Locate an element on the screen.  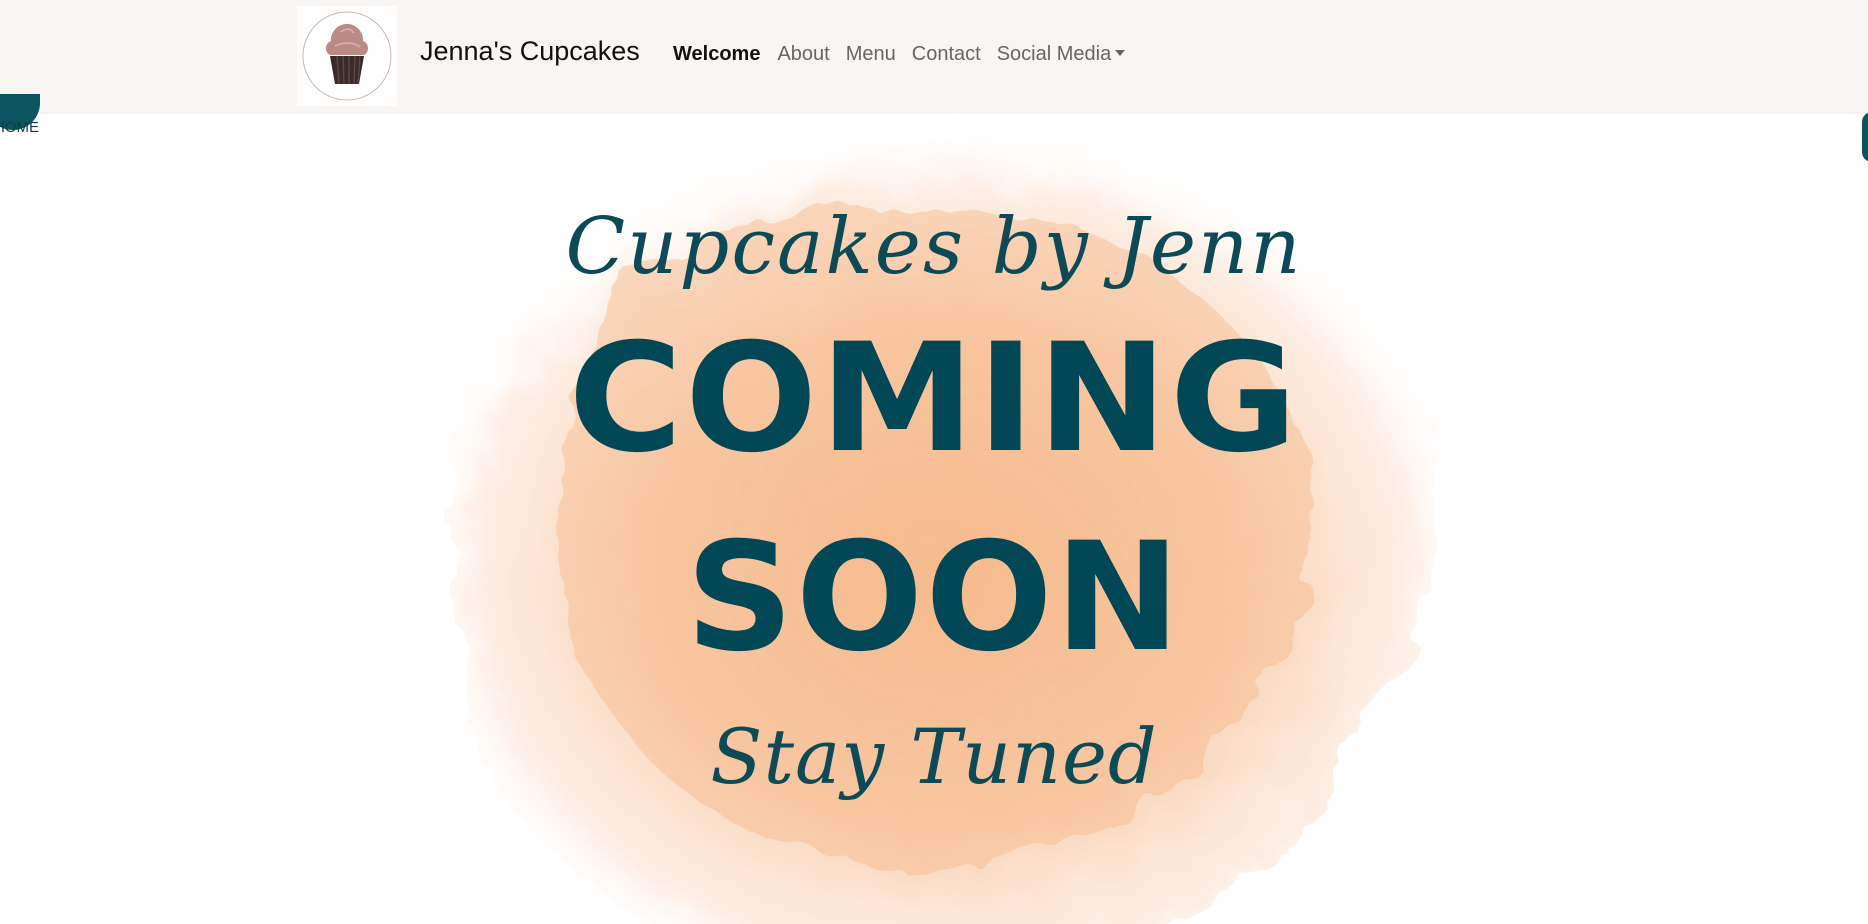
soon-heading: SOON is located at coordinates (934, 598).